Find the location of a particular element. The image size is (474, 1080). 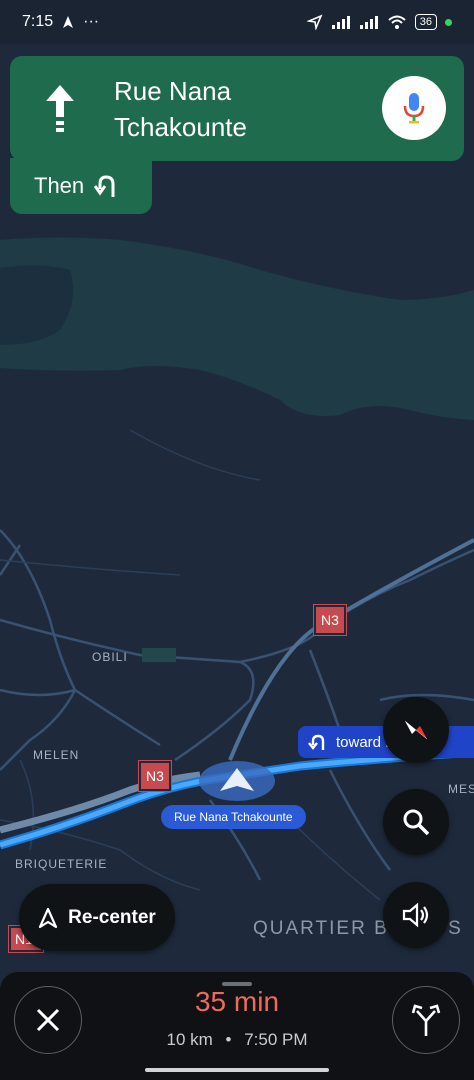

arrival-time: 7:50 PM is located at coordinates (276, 1039).